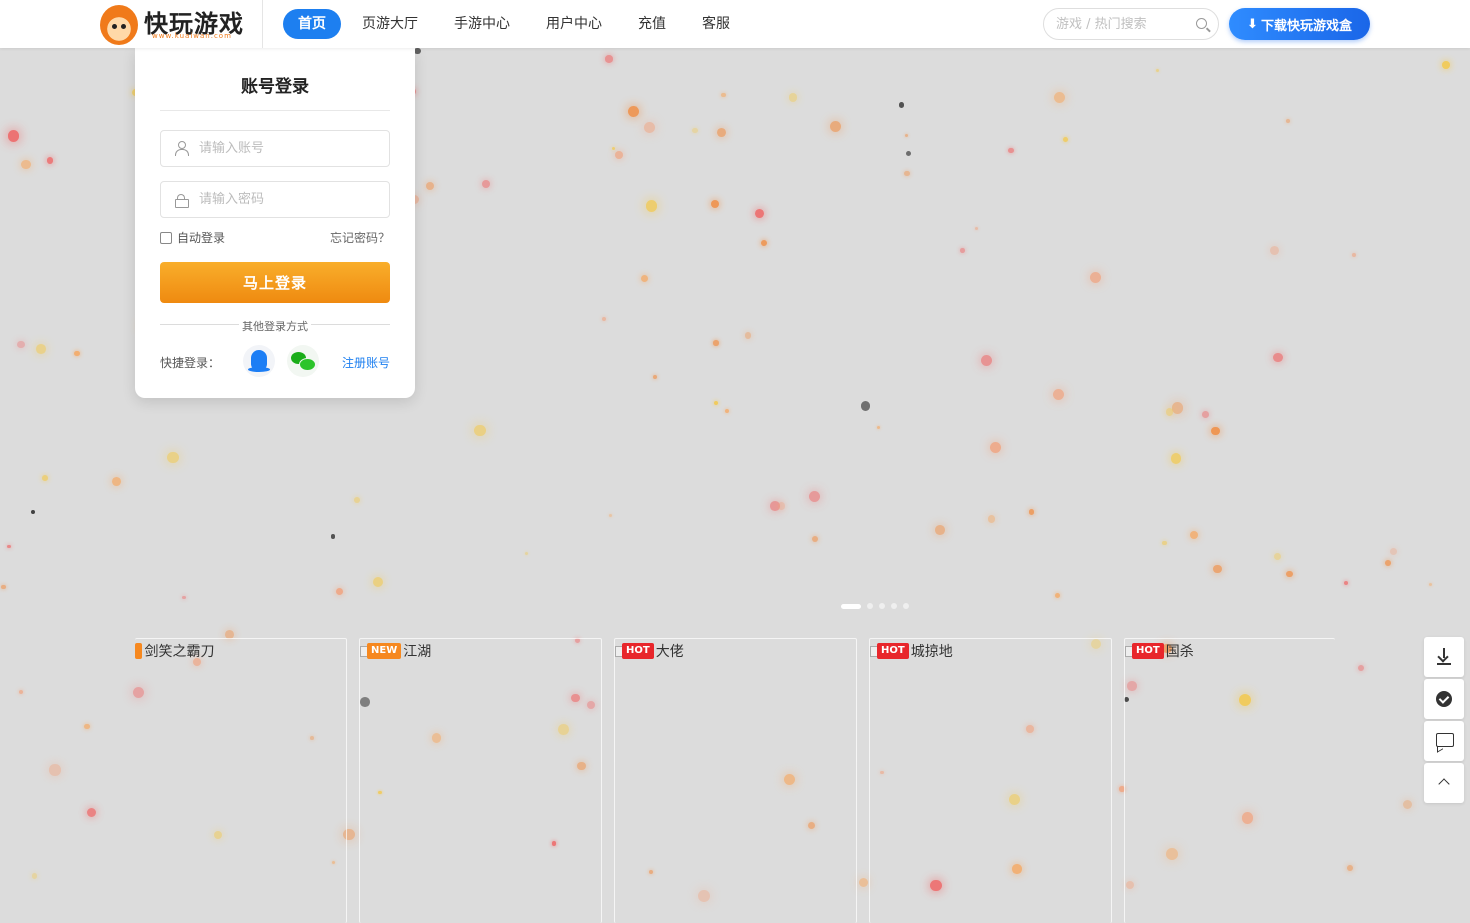  Describe the element at coordinates (119, 25) in the screenshot. I see `monkey-logo-icon` at that location.